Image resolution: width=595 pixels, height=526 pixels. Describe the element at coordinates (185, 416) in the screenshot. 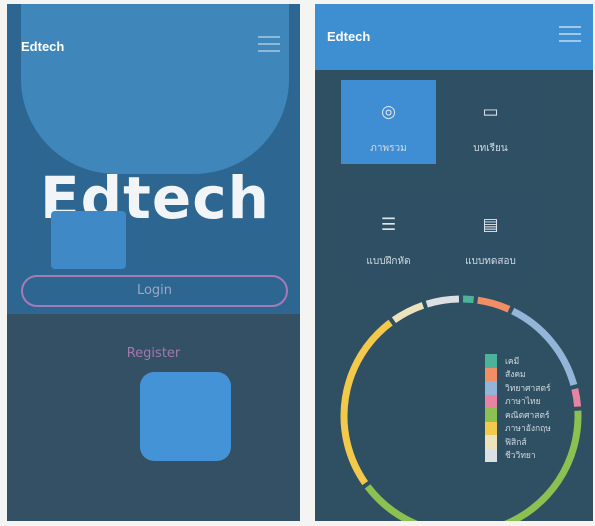

I see `decorative-rounded-square` at that location.